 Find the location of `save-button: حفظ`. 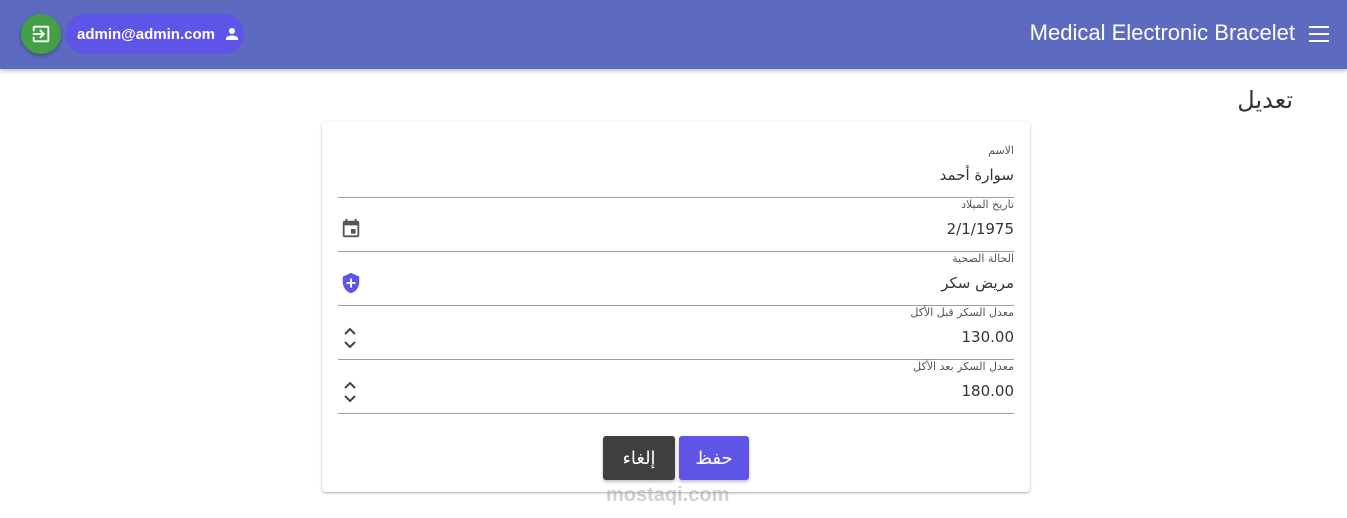

save-button: حفظ is located at coordinates (714, 458).